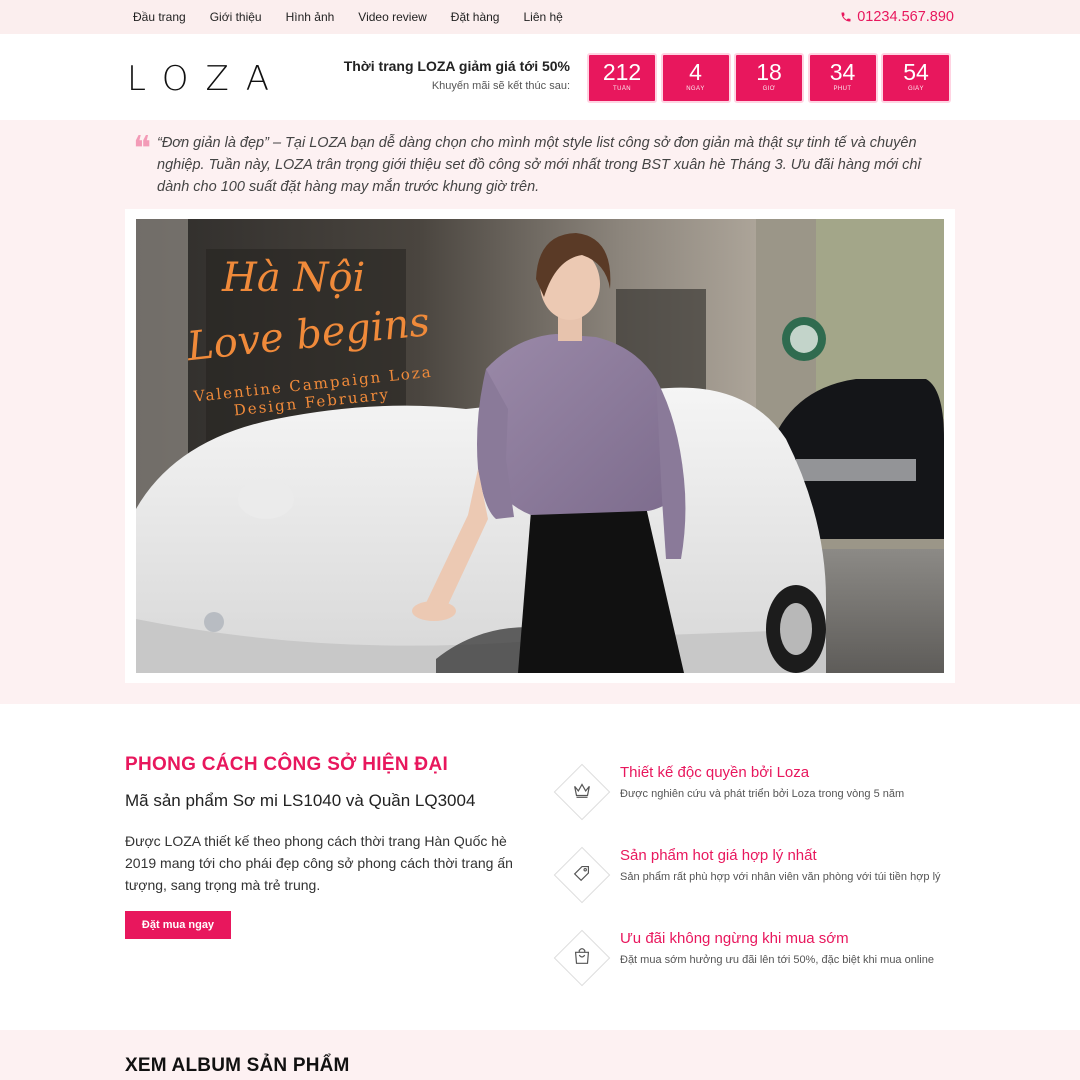 The width and height of the screenshot is (1080, 1080). What do you see at coordinates (237, 1065) in the screenshot?
I see `album-title: XEM ALBUM SẢN PHẨM` at bounding box center [237, 1065].